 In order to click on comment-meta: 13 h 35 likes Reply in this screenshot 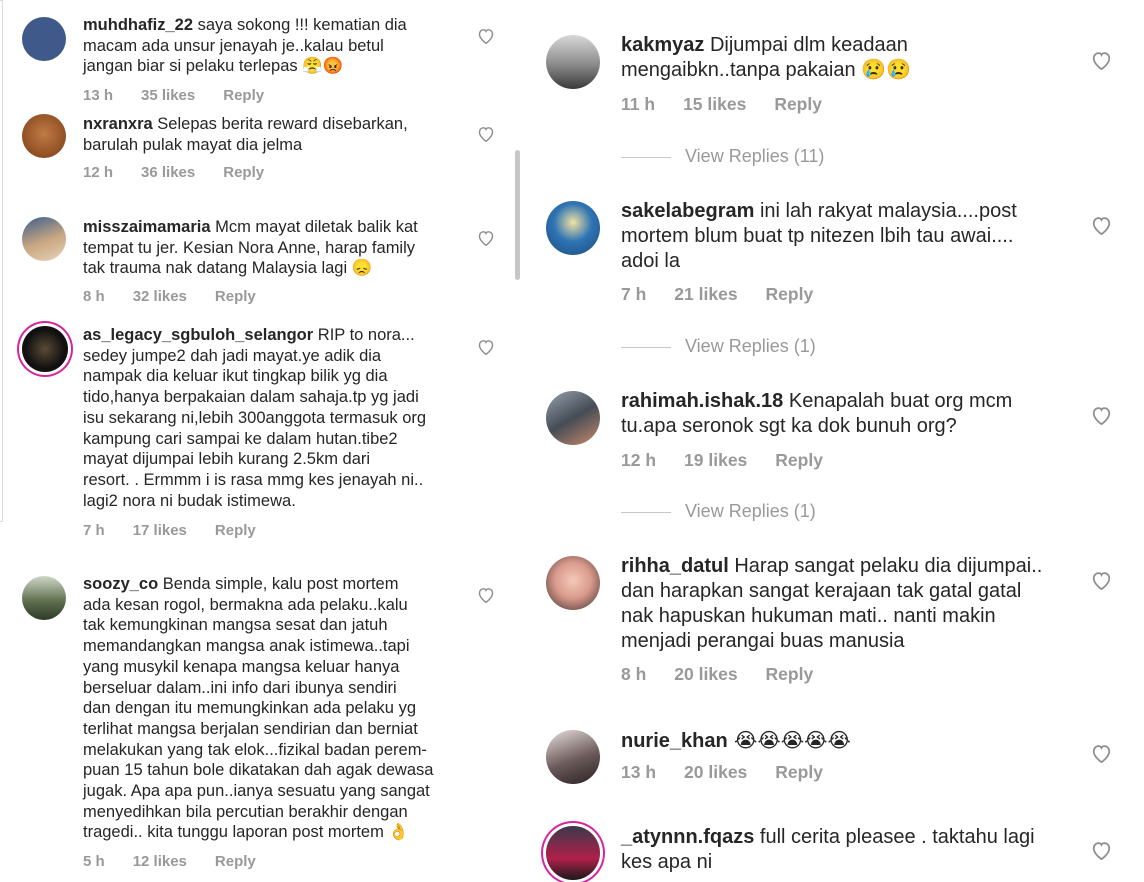, I will do `click(187, 95)`.